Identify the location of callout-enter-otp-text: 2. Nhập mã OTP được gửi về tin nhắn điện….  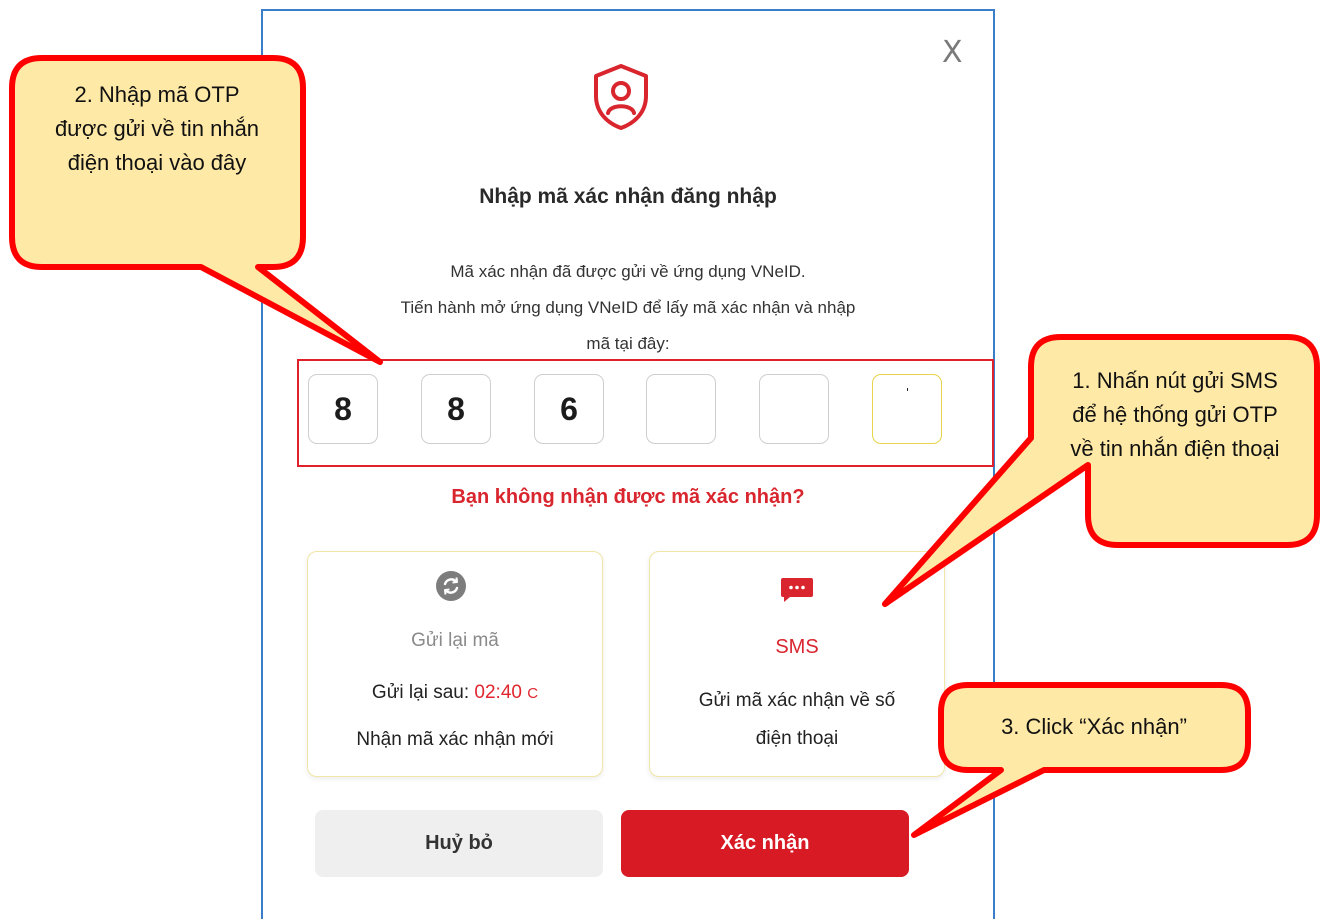
(157, 128).